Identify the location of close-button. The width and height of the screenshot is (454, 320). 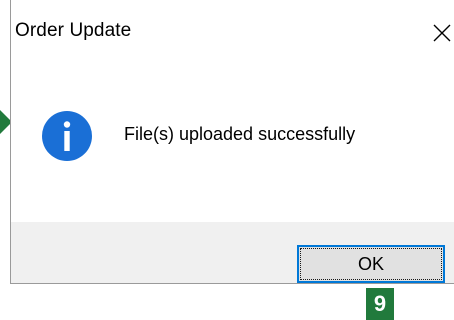
(442, 32).